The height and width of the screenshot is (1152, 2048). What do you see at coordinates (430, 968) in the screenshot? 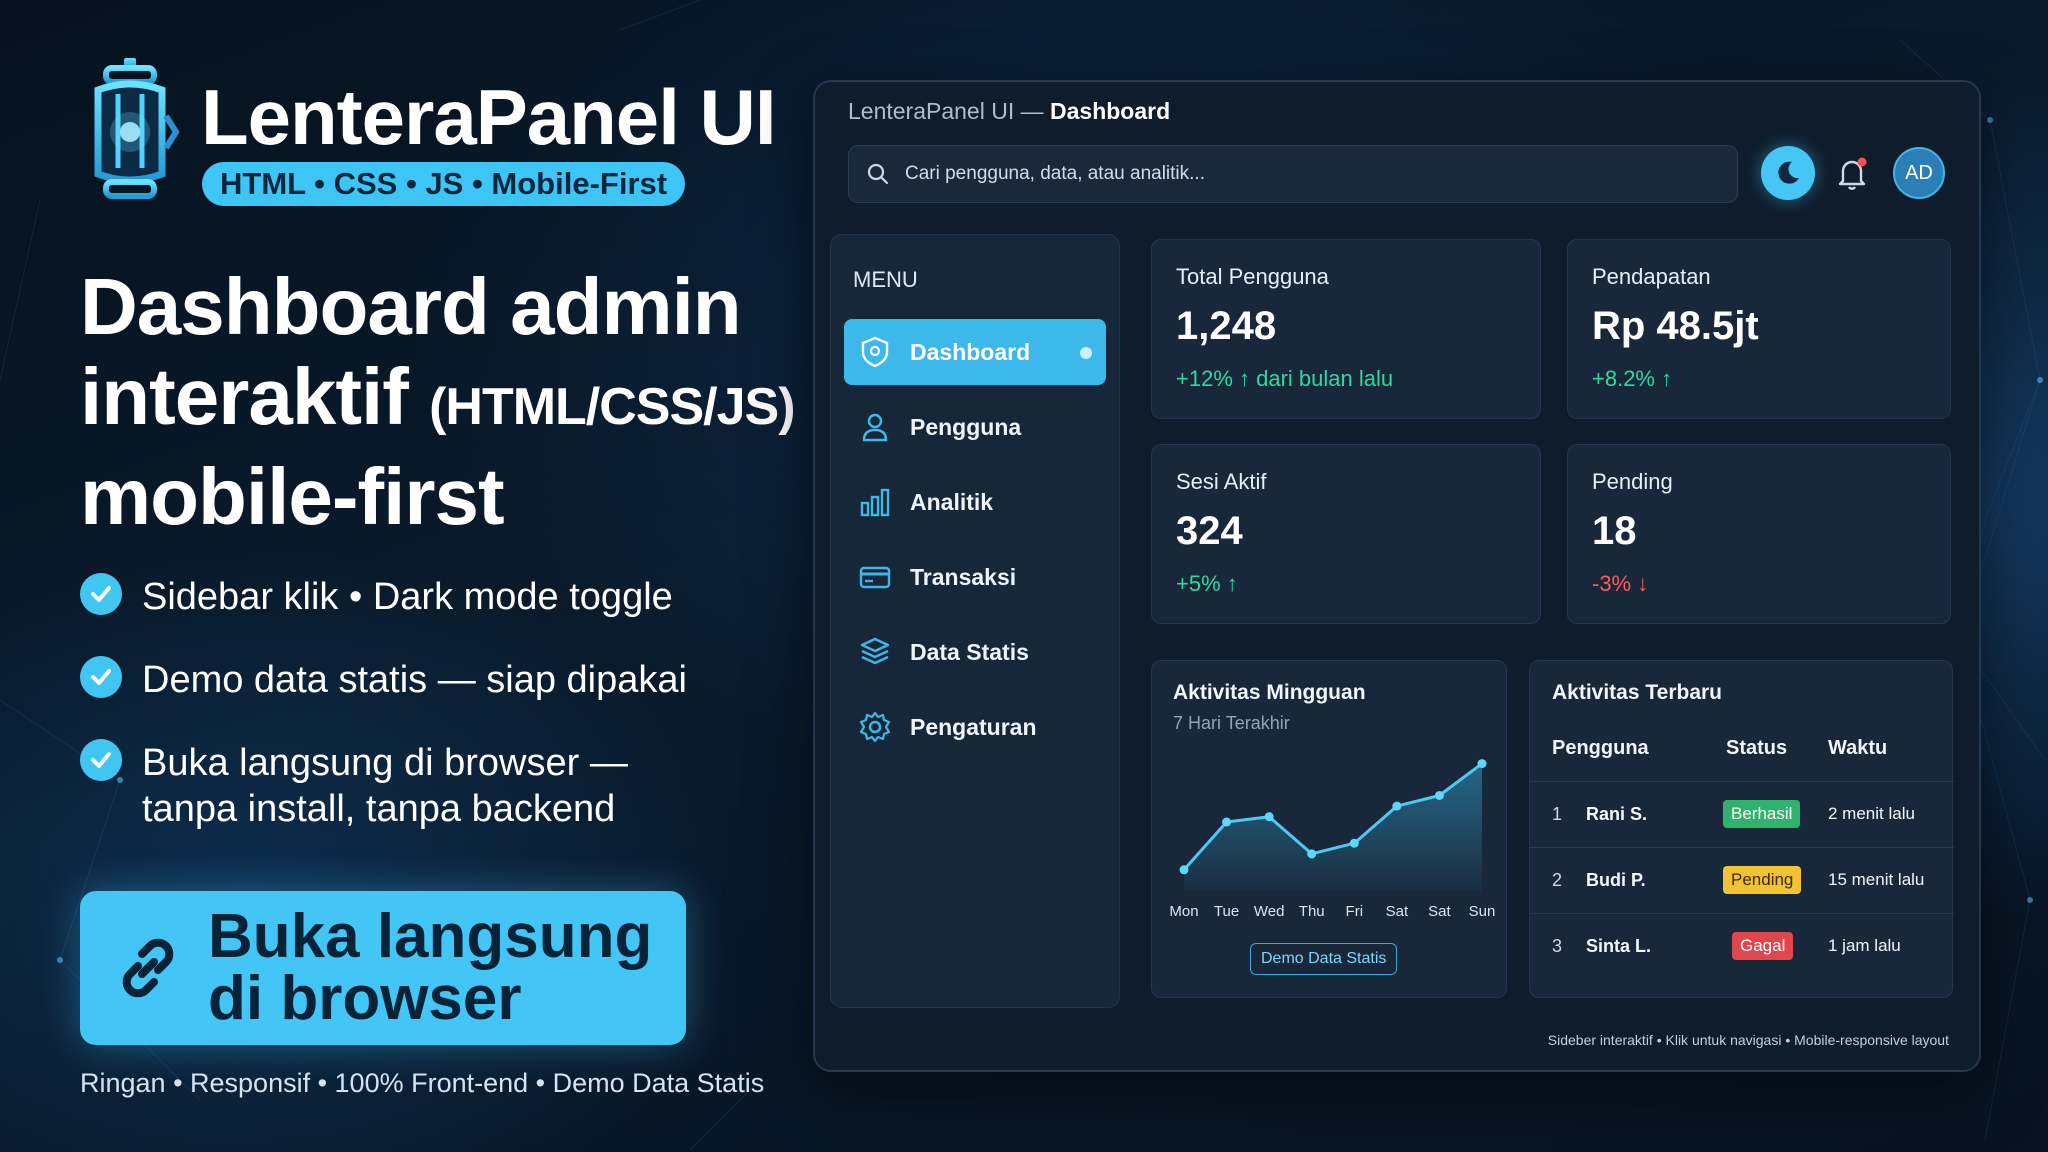
I see `cta-label: Buka langsung di browser` at bounding box center [430, 968].